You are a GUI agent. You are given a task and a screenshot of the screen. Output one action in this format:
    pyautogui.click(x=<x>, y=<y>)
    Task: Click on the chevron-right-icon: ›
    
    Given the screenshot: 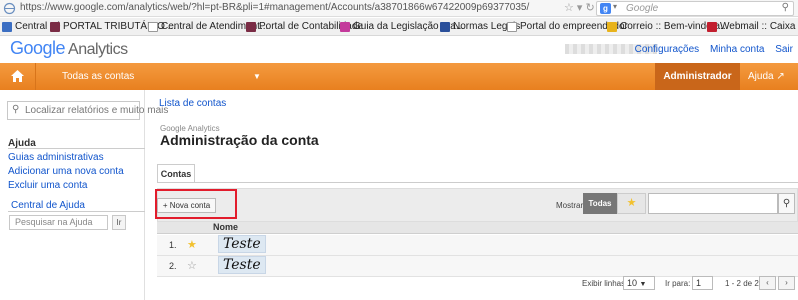 What is the action you would take?
    pyautogui.click(x=786, y=282)
    